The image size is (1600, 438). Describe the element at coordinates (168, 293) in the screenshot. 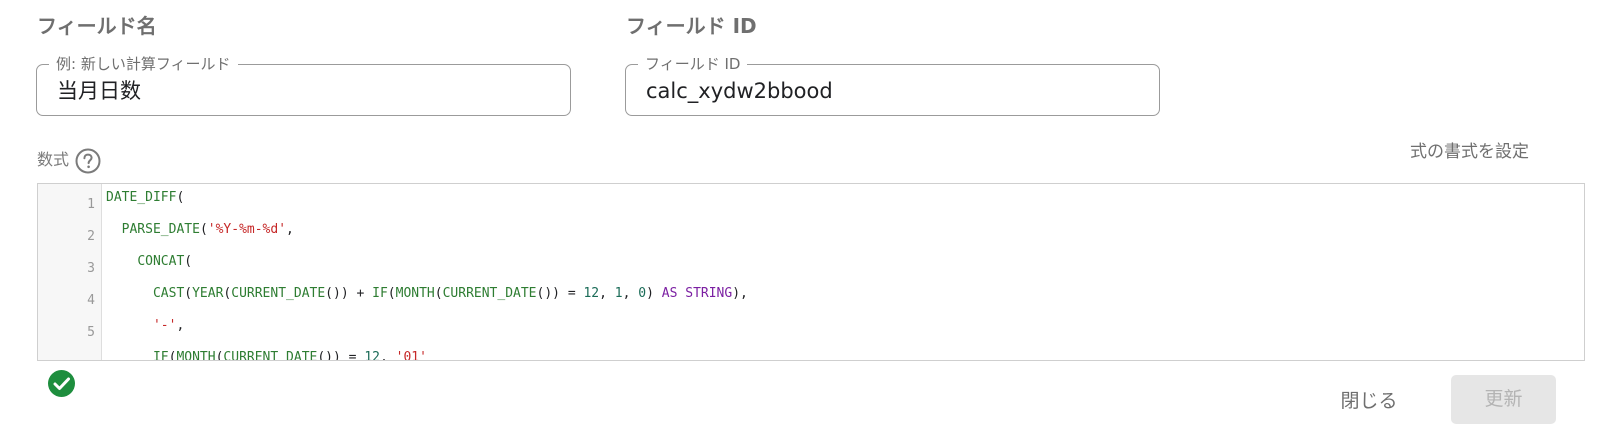

I see `code-function-token: CAST` at that location.